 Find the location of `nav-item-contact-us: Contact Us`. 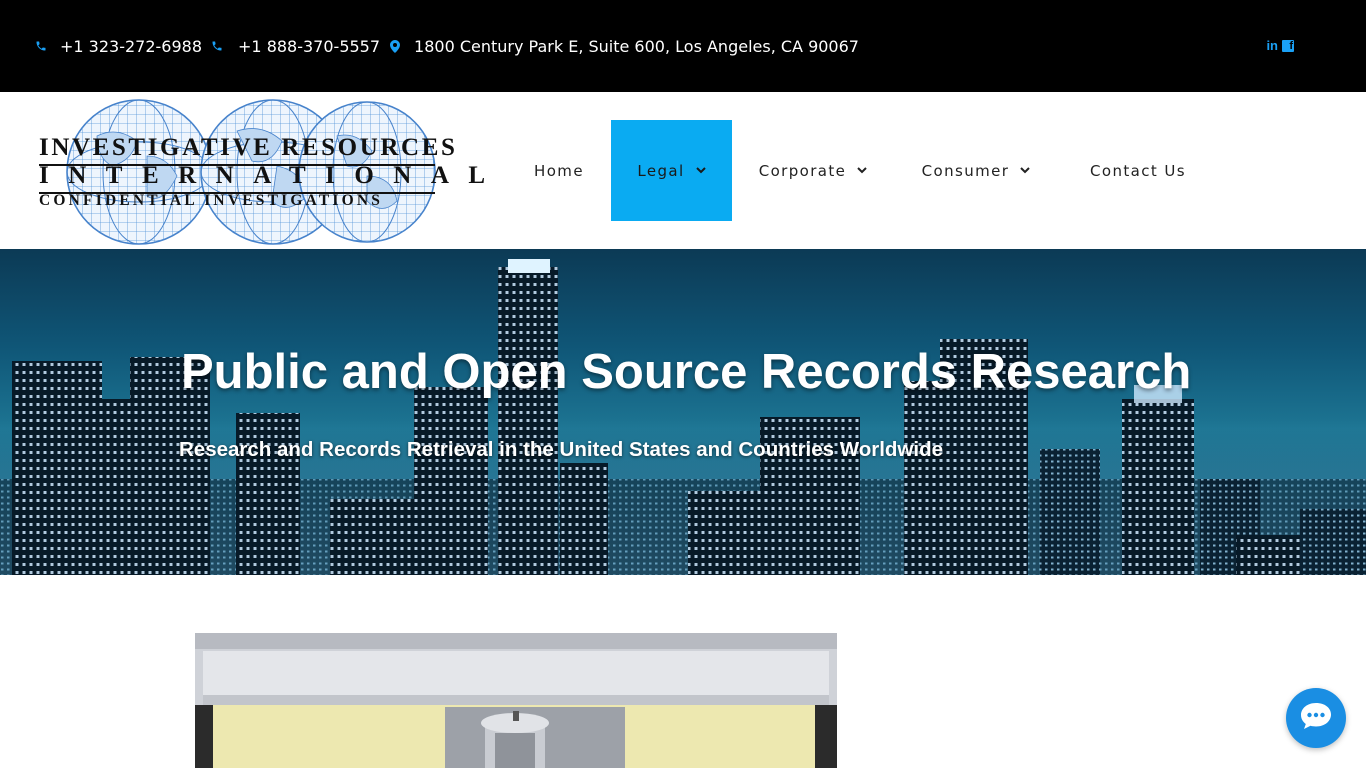

nav-item-contact-us: Contact Us is located at coordinates (1138, 170).